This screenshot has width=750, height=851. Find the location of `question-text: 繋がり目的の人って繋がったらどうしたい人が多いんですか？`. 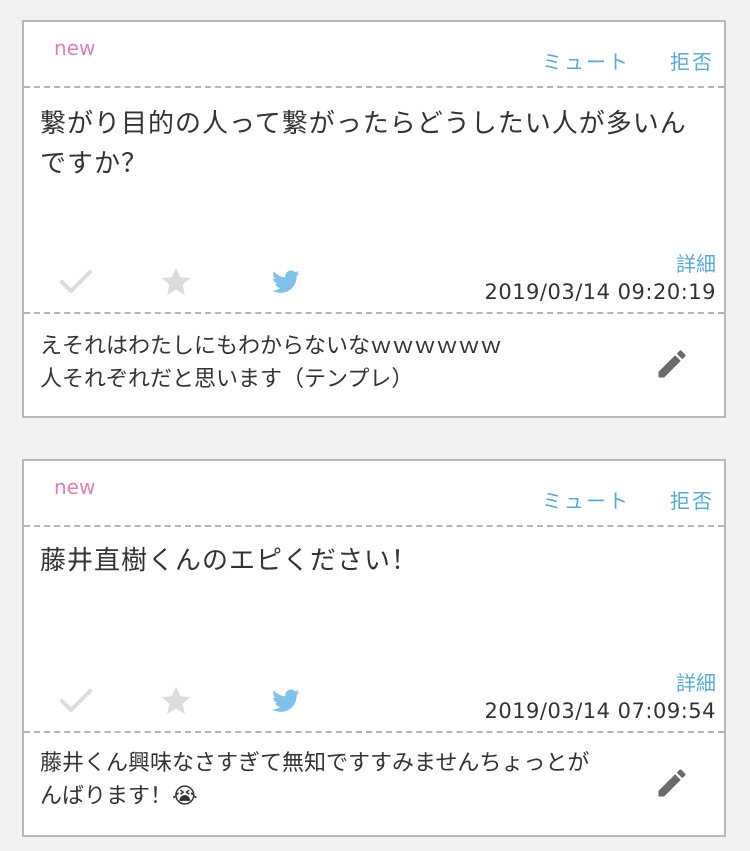

question-text: 繋がり目的の人って繋がったらどうしたい人が多いんですか？ is located at coordinates (363, 144).